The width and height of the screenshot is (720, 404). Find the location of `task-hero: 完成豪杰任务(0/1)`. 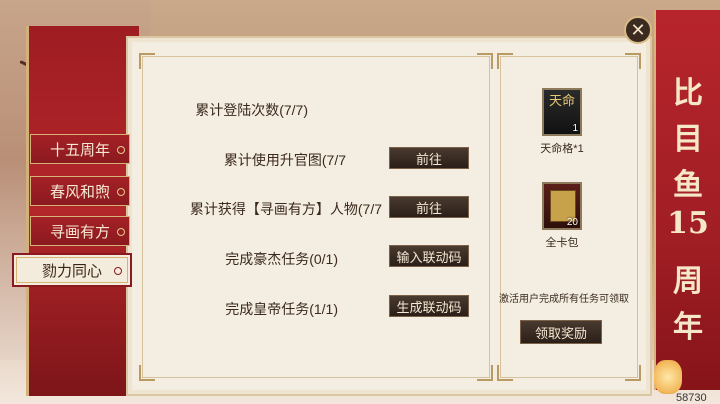

task-hero: 完成豪杰任务(0/1) is located at coordinates (281, 259).